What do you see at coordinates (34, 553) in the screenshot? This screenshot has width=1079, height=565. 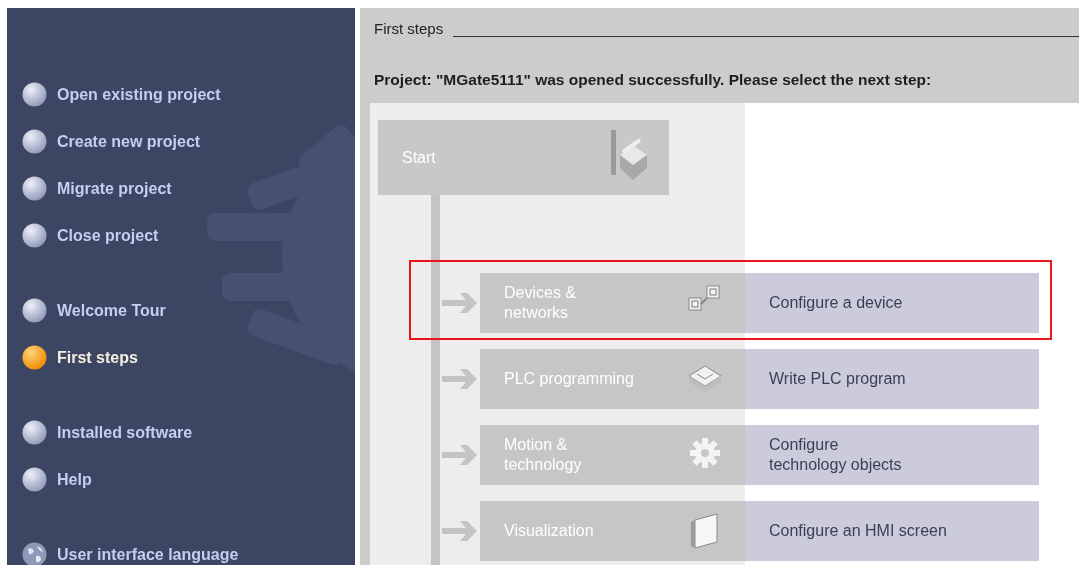 I see `globe-icon` at bounding box center [34, 553].